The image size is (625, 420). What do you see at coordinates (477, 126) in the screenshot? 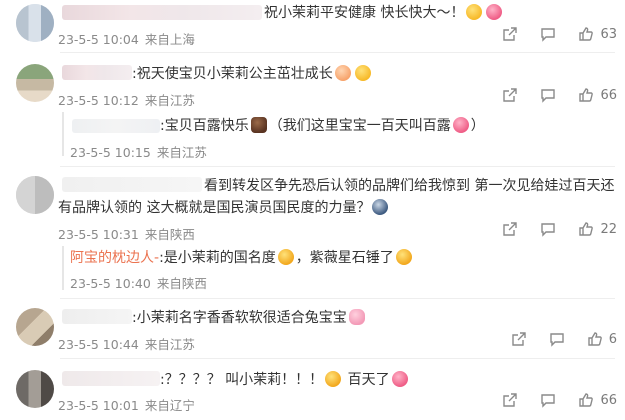
I see `reply-text-content-3: ）` at bounding box center [477, 126].